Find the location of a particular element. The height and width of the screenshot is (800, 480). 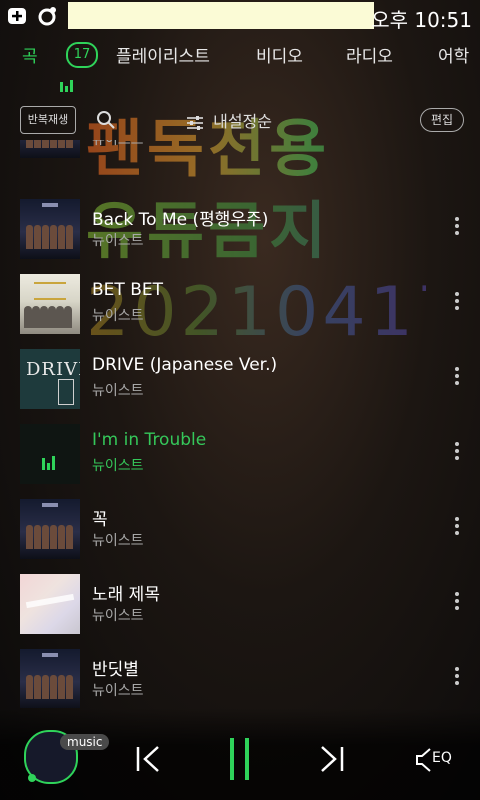

sort-settings-icon is located at coordinates (195, 122).